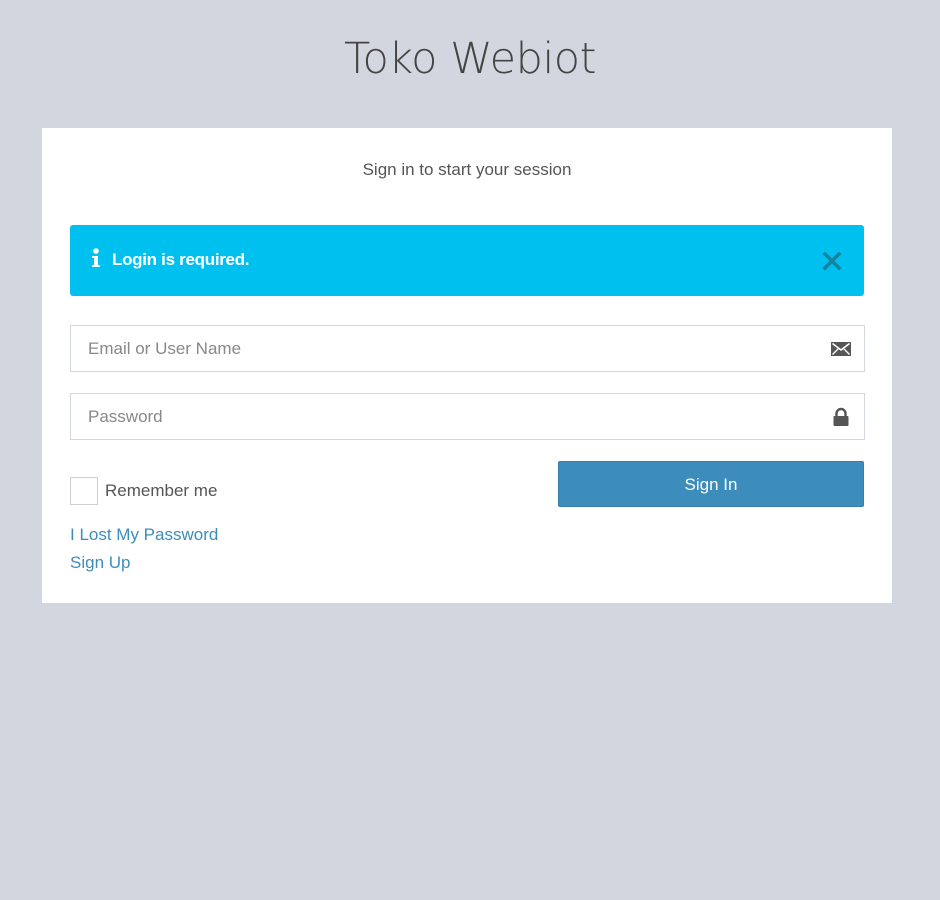  What do you see at coordinates (144, 535) in the screenshot?
I see `lost-password-link: I Lost My Password` at bounding box center [144, 535].